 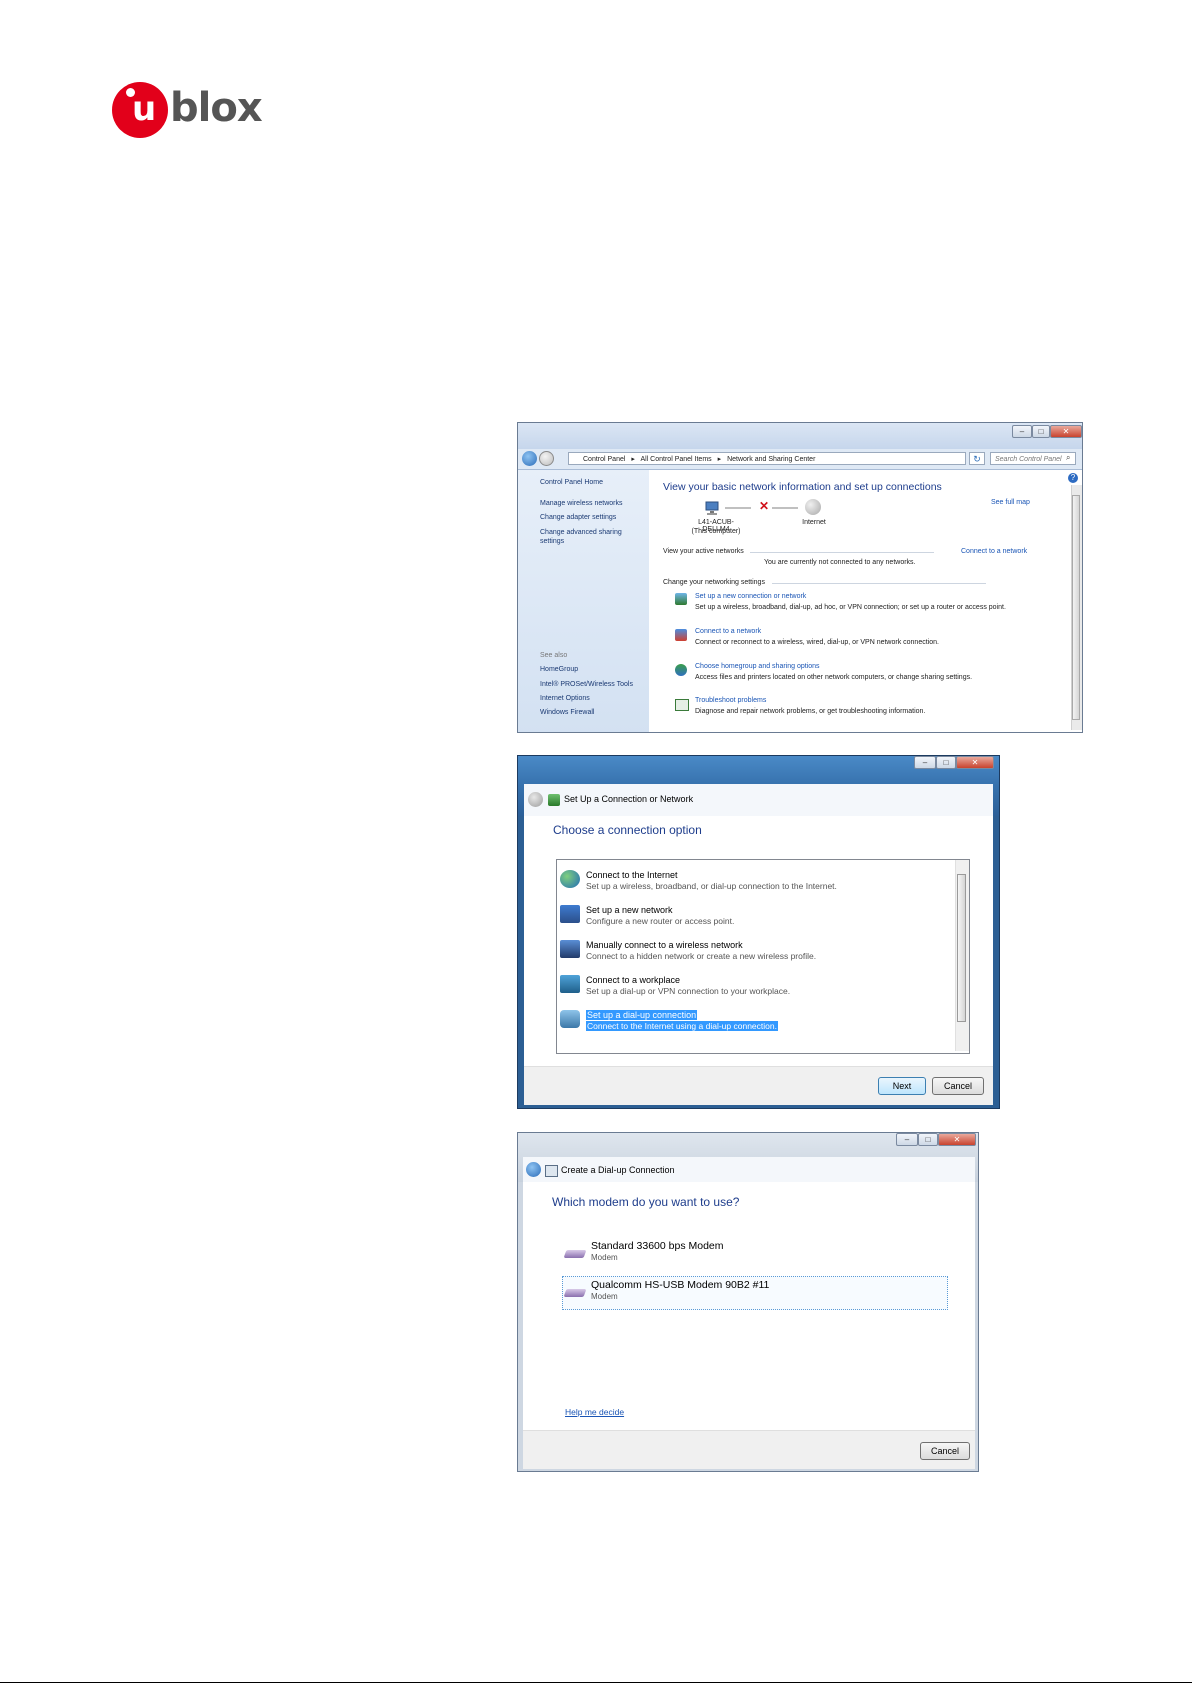 I want to click on wizard-heading: Choose a connection option, so click(x=627, y=830).